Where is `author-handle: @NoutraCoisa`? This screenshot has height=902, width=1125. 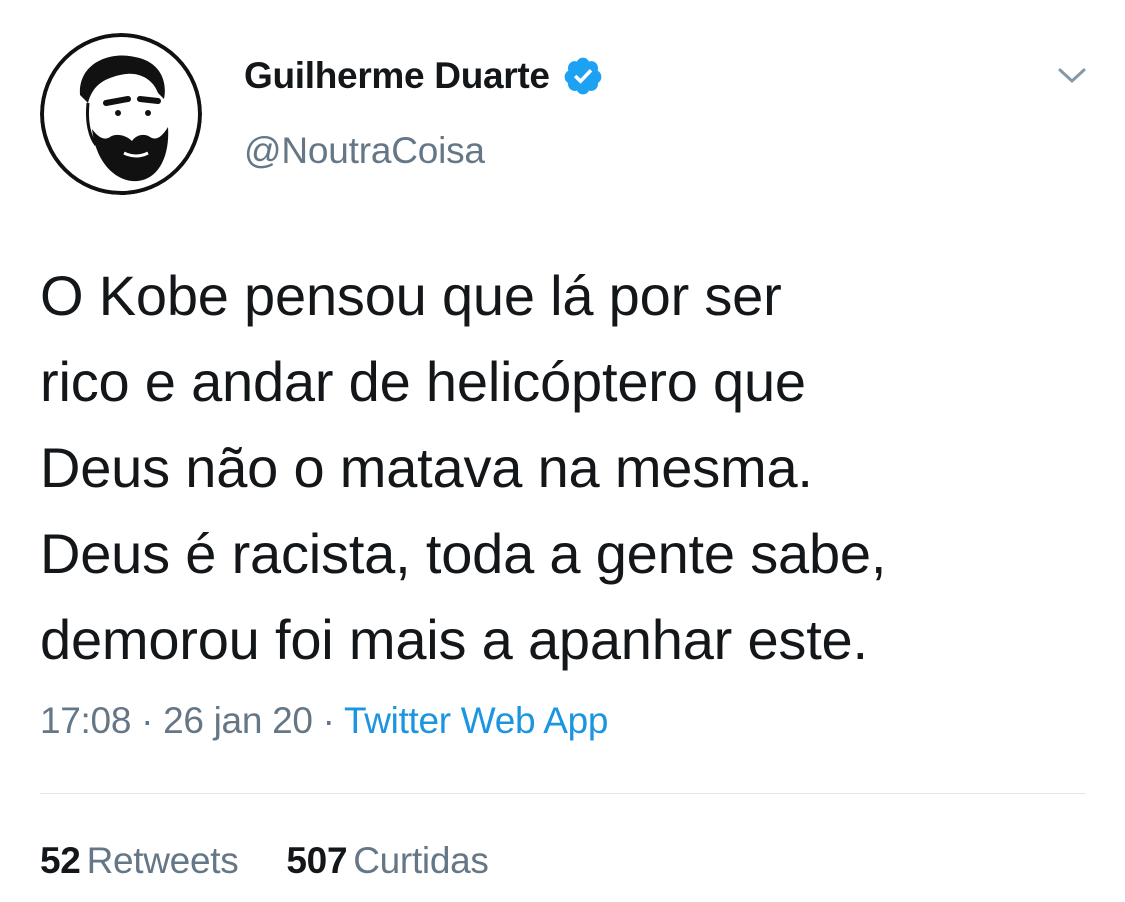 author-handle: @NoutraCoisa is located at coordinates (364, 151).